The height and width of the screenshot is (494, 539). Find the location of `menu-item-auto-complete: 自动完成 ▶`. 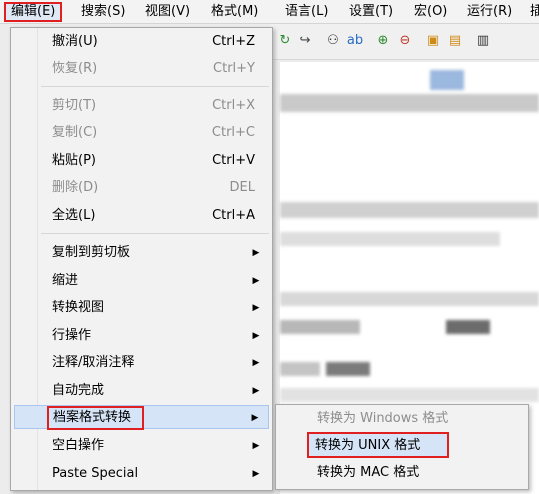

menu-item-auto-complete: 自动完成 ▶ is located at coordinates (141, 391).